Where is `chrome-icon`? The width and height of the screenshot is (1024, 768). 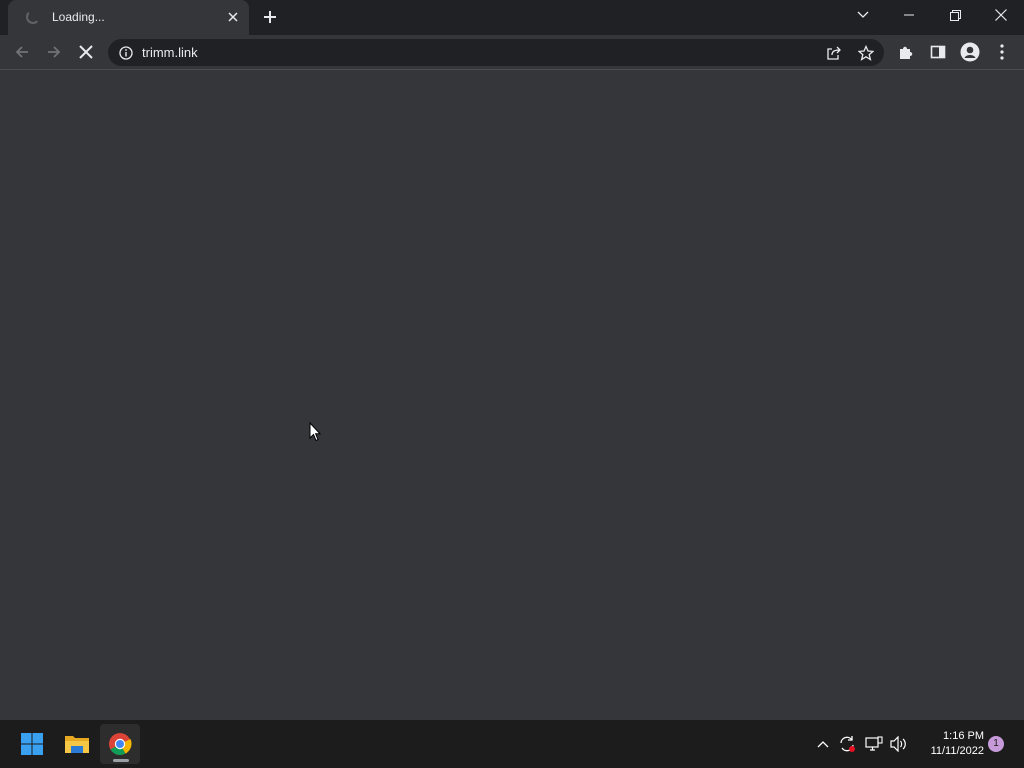 chrome-icon is located at coordinates (120, 744).